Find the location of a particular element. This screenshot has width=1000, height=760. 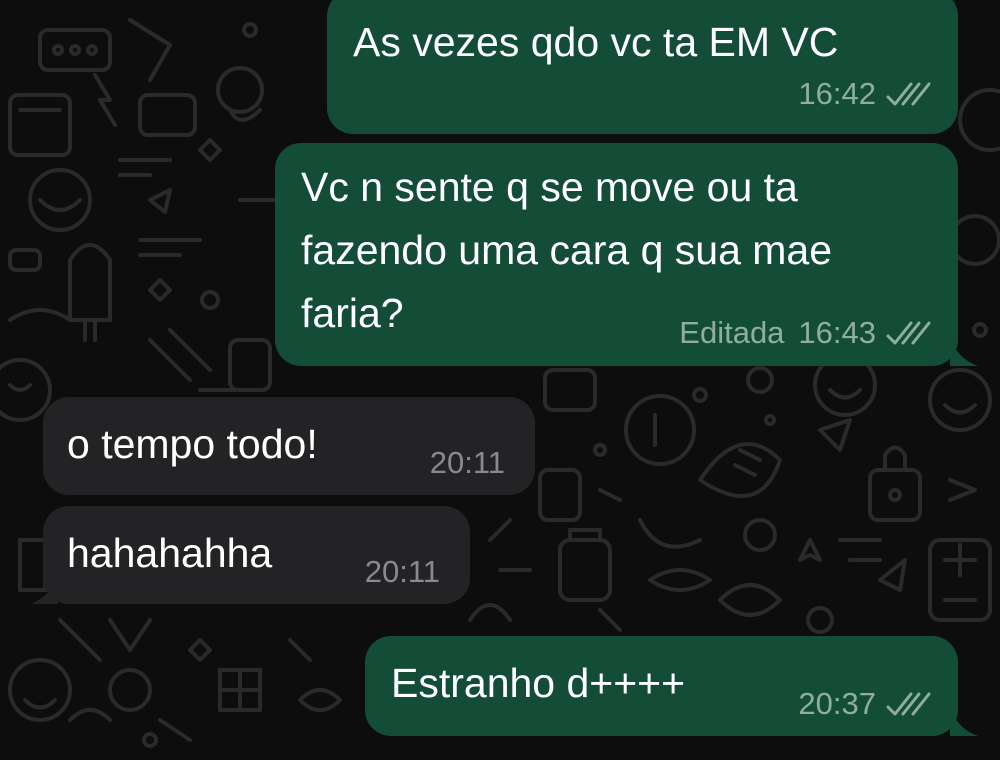

message-bubble-outgoing: As vezes qdo vc ta EM VC 16:42 is located at coordinates (642, 67).